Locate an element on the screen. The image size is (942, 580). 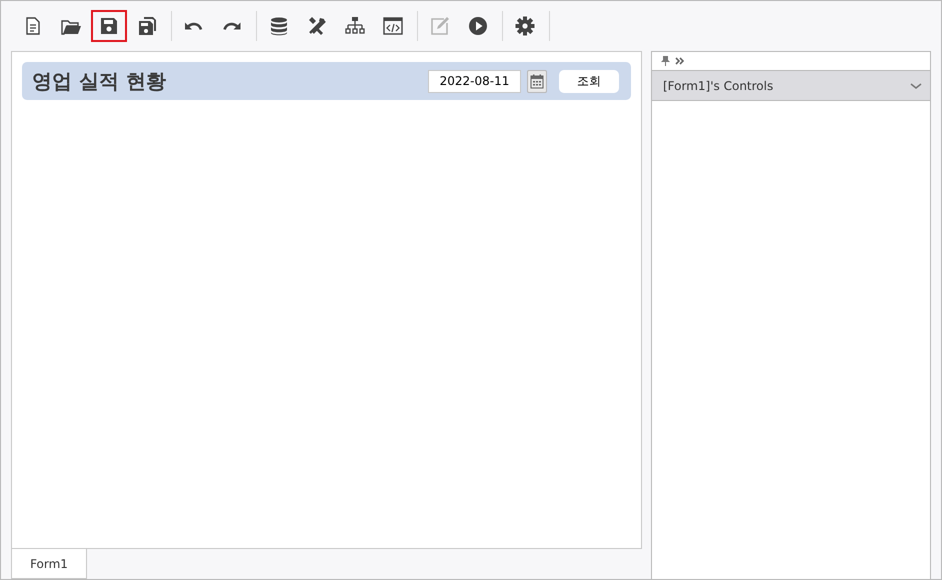
calendar-button is located at coordinates (537, 81).